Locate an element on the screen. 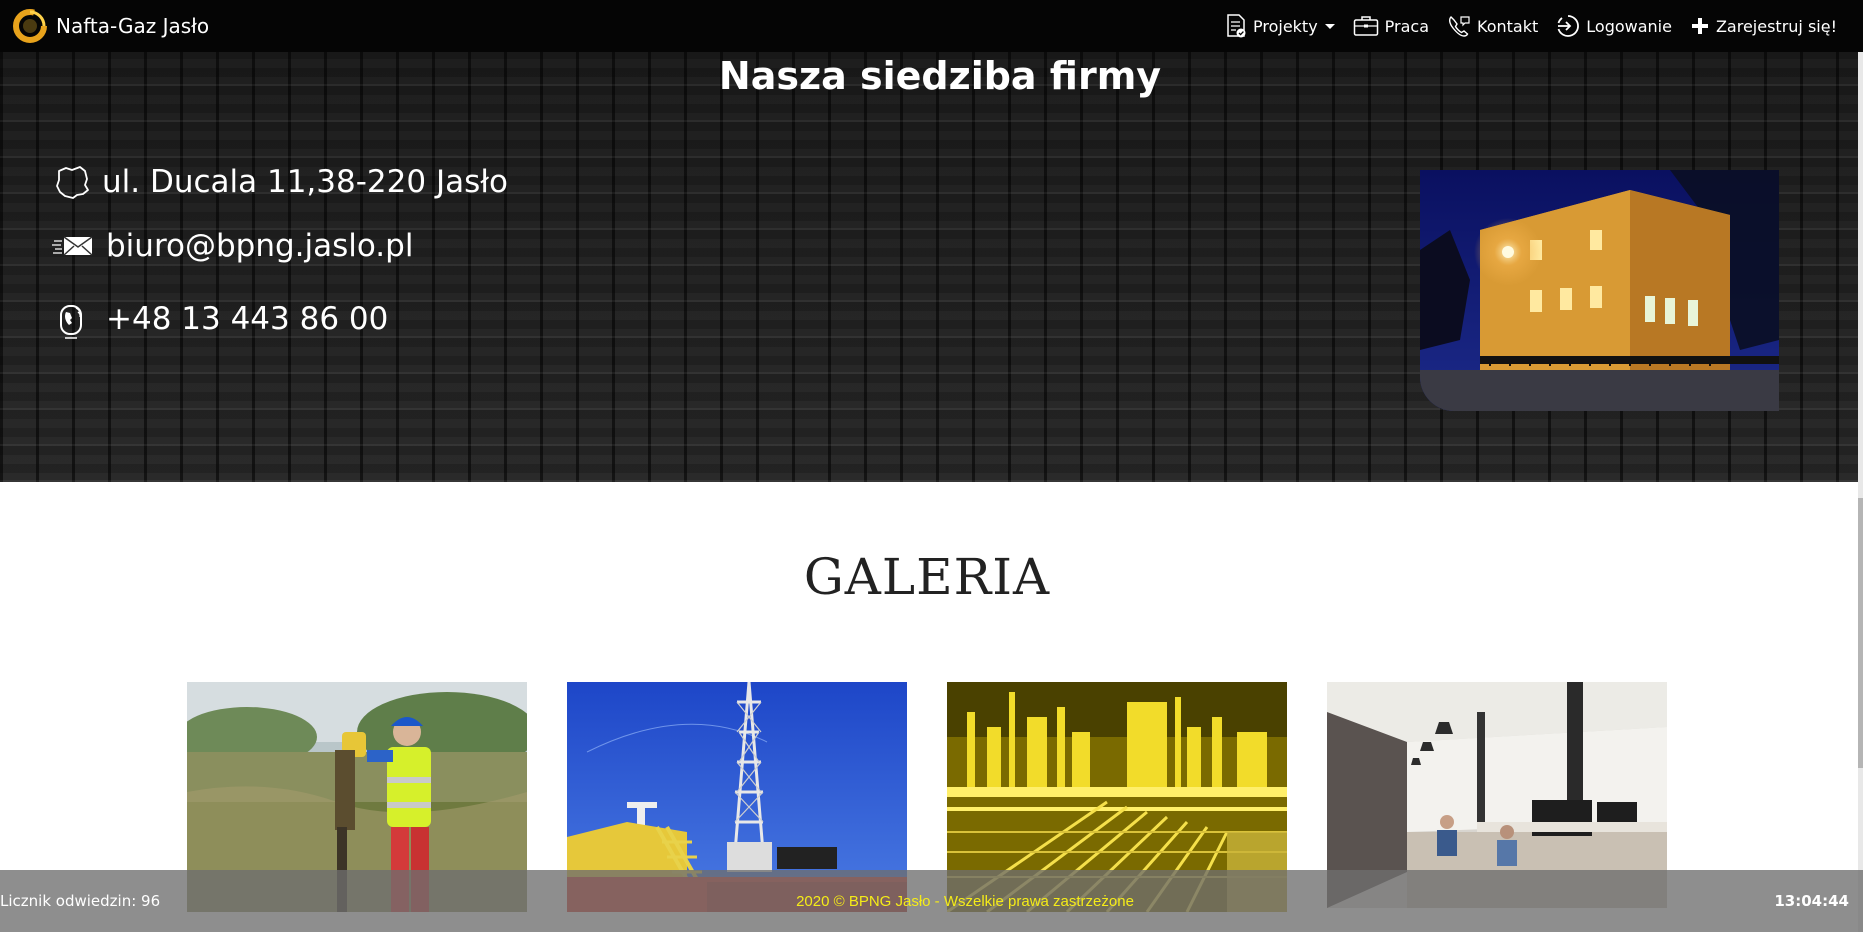  building-image is located at coordinates (1599, 290).